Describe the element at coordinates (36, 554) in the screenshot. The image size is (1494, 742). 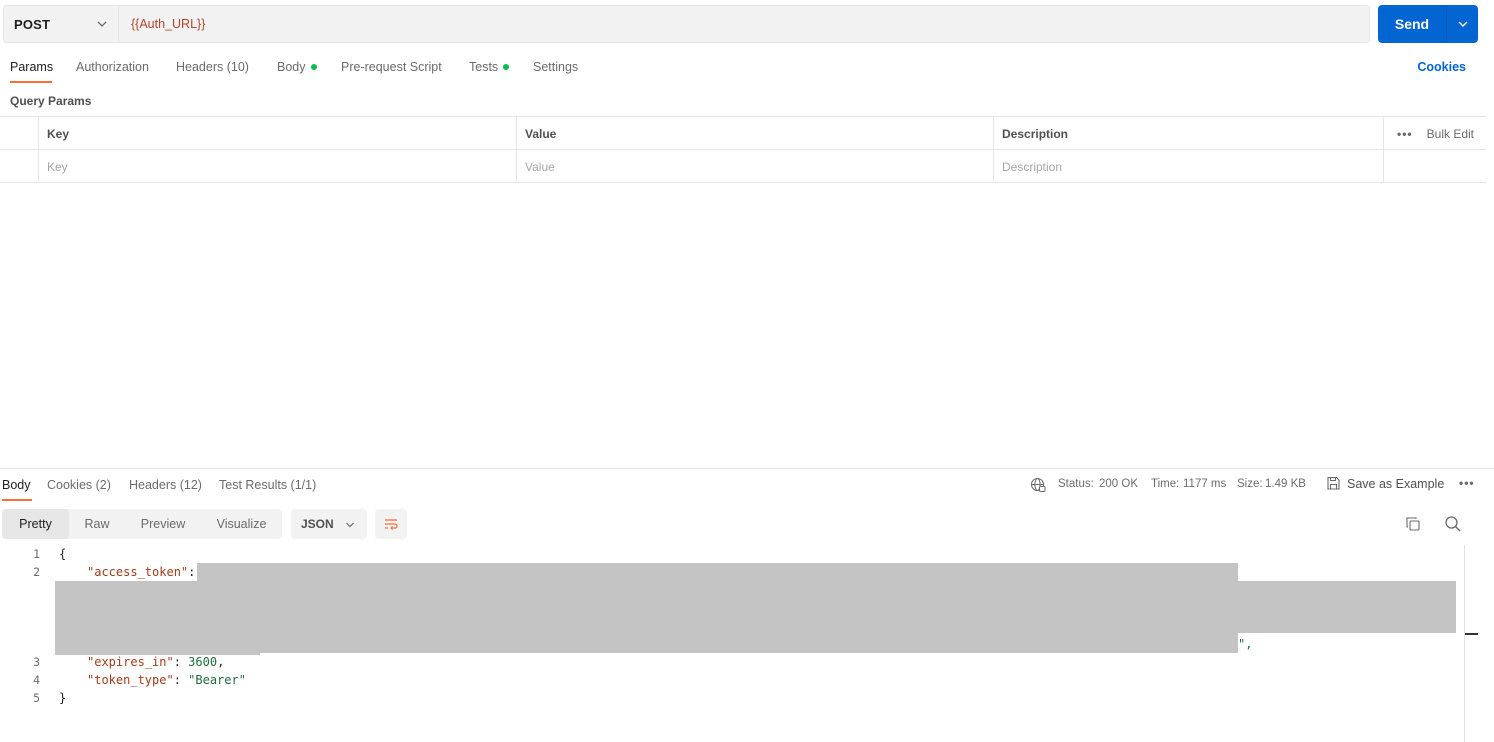
I see `line-number: 1` at that location.